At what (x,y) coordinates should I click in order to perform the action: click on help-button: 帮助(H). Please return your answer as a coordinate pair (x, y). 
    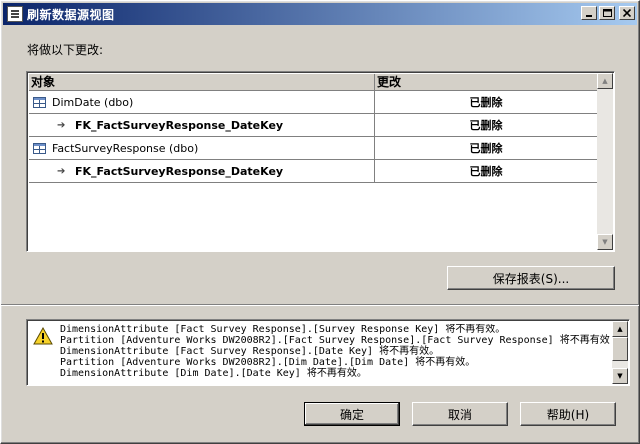
    Looking at the image, I should click on (568, 414).